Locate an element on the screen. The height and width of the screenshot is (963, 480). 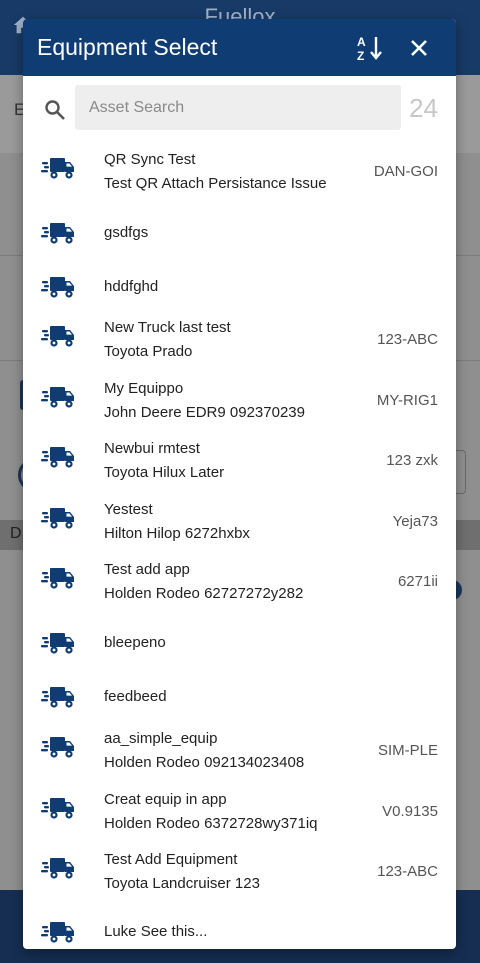
equipment-detail: John Deere EDR9 092370239 is located at coordinates (204, 412).